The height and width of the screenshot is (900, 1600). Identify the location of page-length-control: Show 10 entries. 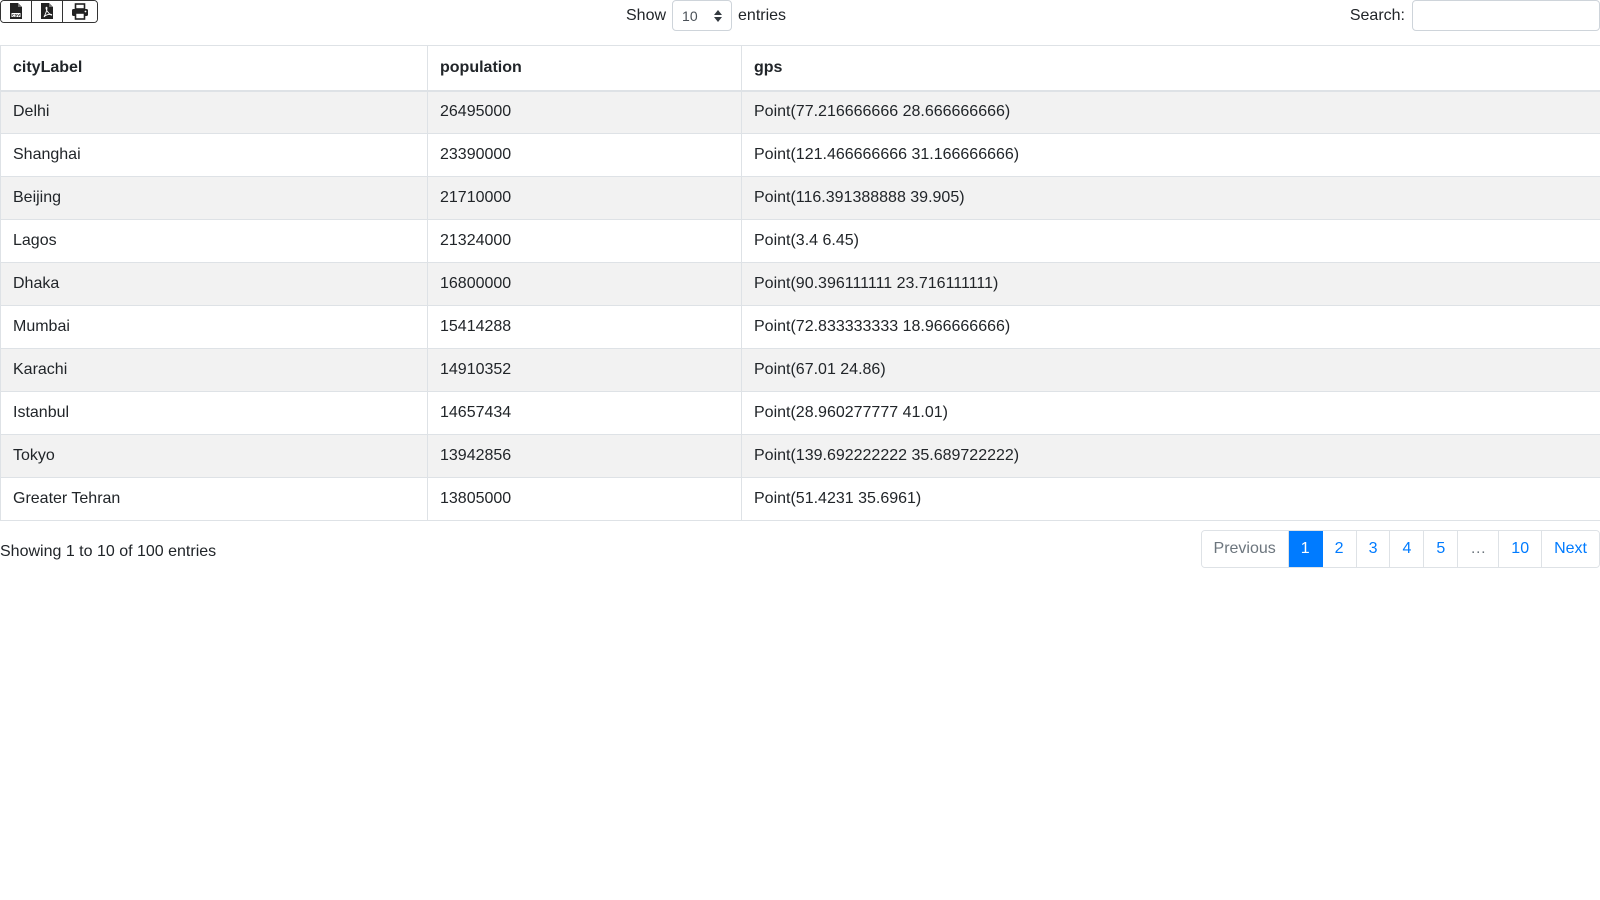
(706, 15).